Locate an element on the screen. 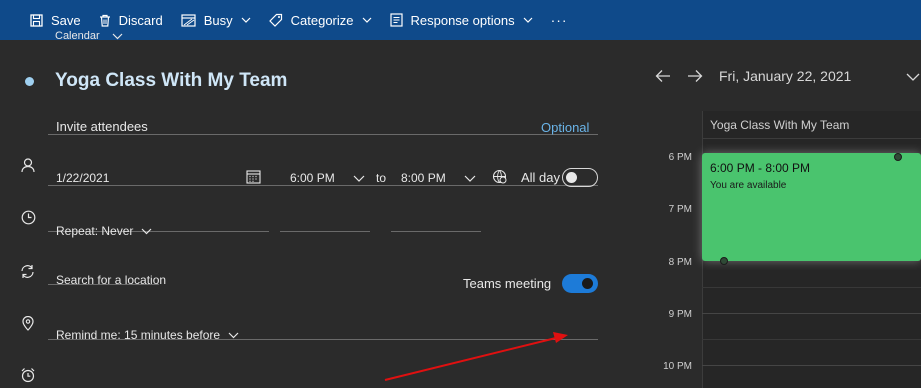  response-options-icon is located at coordinates (396, 20).